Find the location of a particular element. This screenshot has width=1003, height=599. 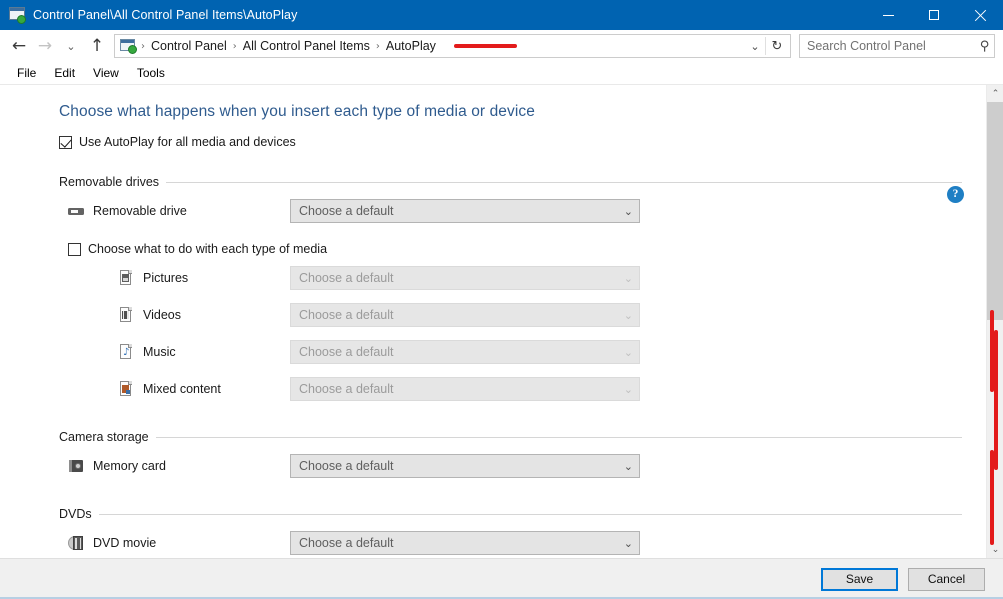

row-label: Mixed content is located at coordinates (182, 389).